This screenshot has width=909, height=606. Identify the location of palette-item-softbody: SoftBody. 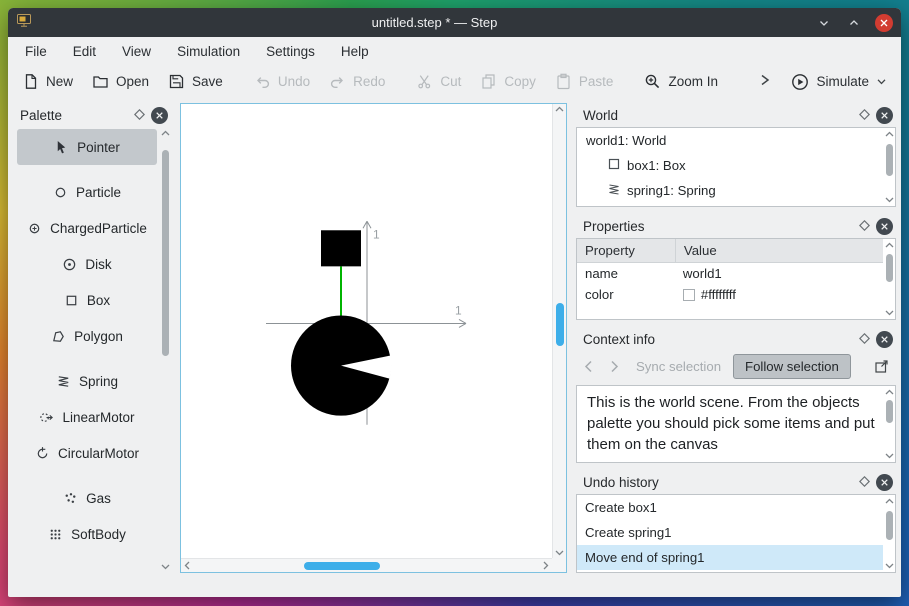
(87, 534).